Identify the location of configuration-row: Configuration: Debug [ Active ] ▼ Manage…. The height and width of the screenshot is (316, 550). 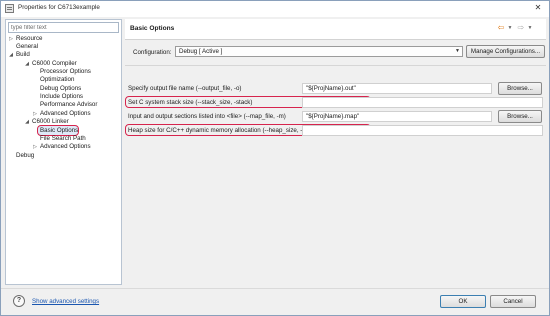
(335, 52).